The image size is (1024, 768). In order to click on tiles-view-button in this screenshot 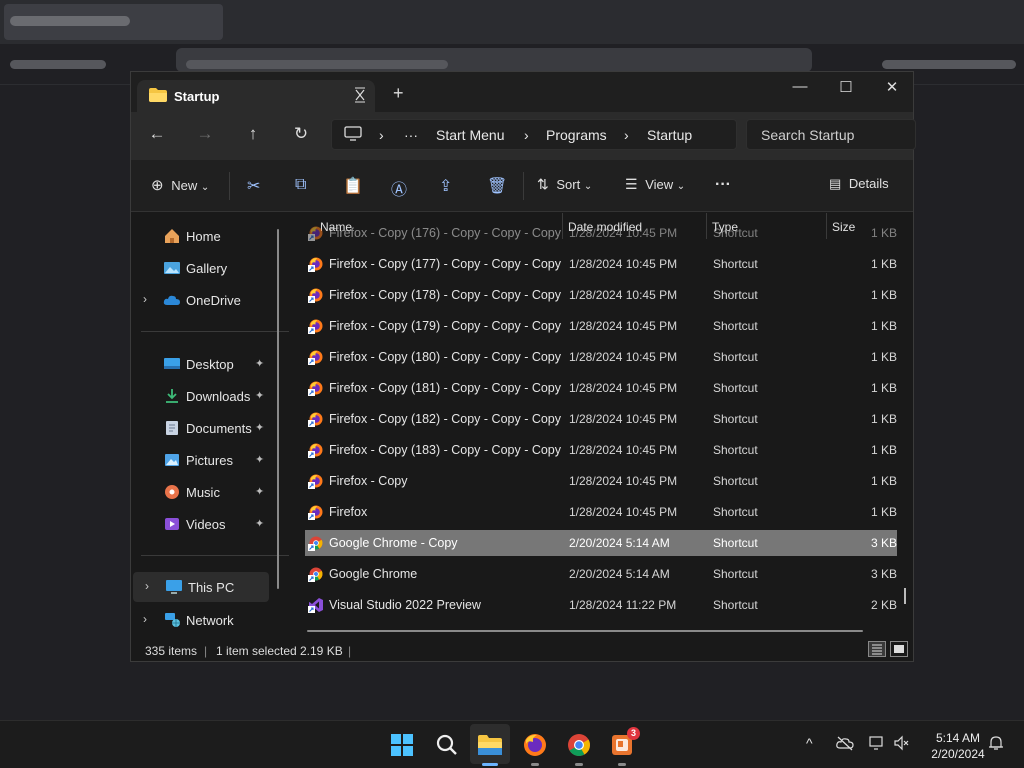, I will do `click(899, 649)`.